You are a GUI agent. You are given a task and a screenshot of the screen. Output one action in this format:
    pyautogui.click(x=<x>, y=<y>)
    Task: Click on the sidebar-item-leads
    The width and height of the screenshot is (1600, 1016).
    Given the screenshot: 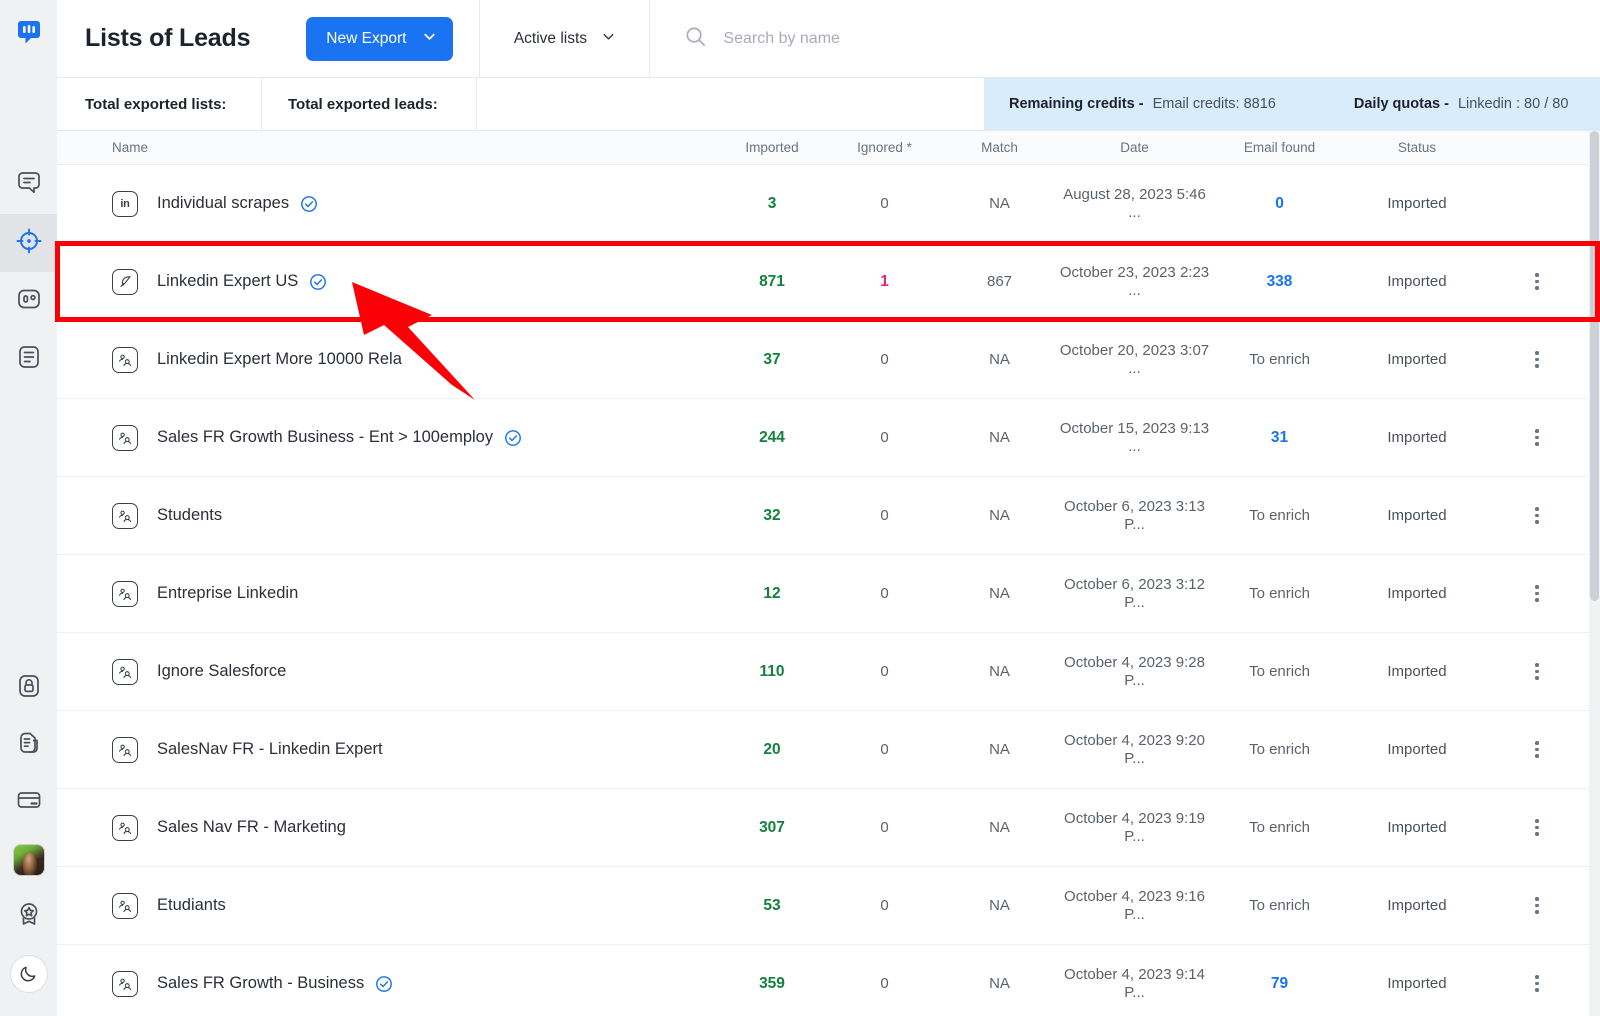 What is the action you would take?
    pyautogui.click(x=28, y=243)
    